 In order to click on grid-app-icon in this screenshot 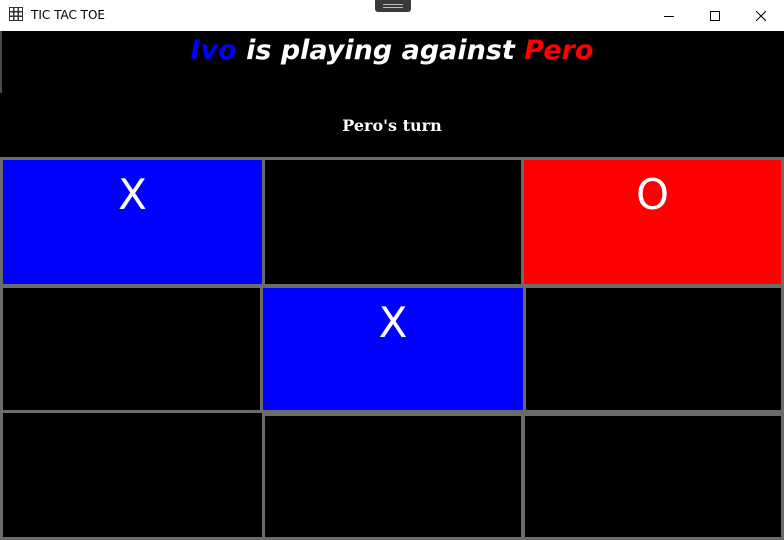, I will do `click(16, 14)`.